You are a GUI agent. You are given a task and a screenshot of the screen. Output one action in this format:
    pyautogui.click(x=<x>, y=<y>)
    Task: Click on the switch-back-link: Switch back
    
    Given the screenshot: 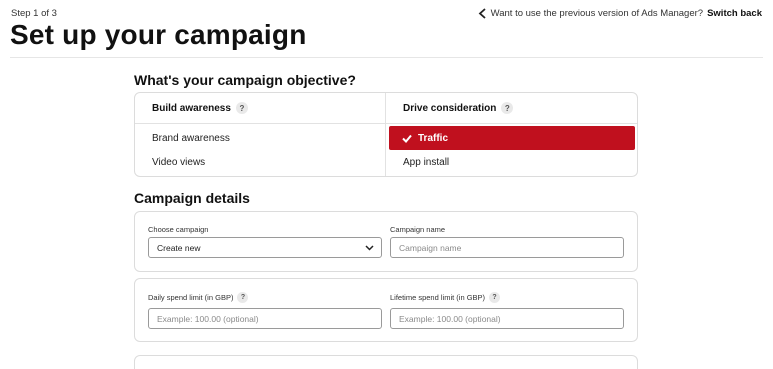 What is the action you would take?
    pyautogui.click(x=734, y=13)
    